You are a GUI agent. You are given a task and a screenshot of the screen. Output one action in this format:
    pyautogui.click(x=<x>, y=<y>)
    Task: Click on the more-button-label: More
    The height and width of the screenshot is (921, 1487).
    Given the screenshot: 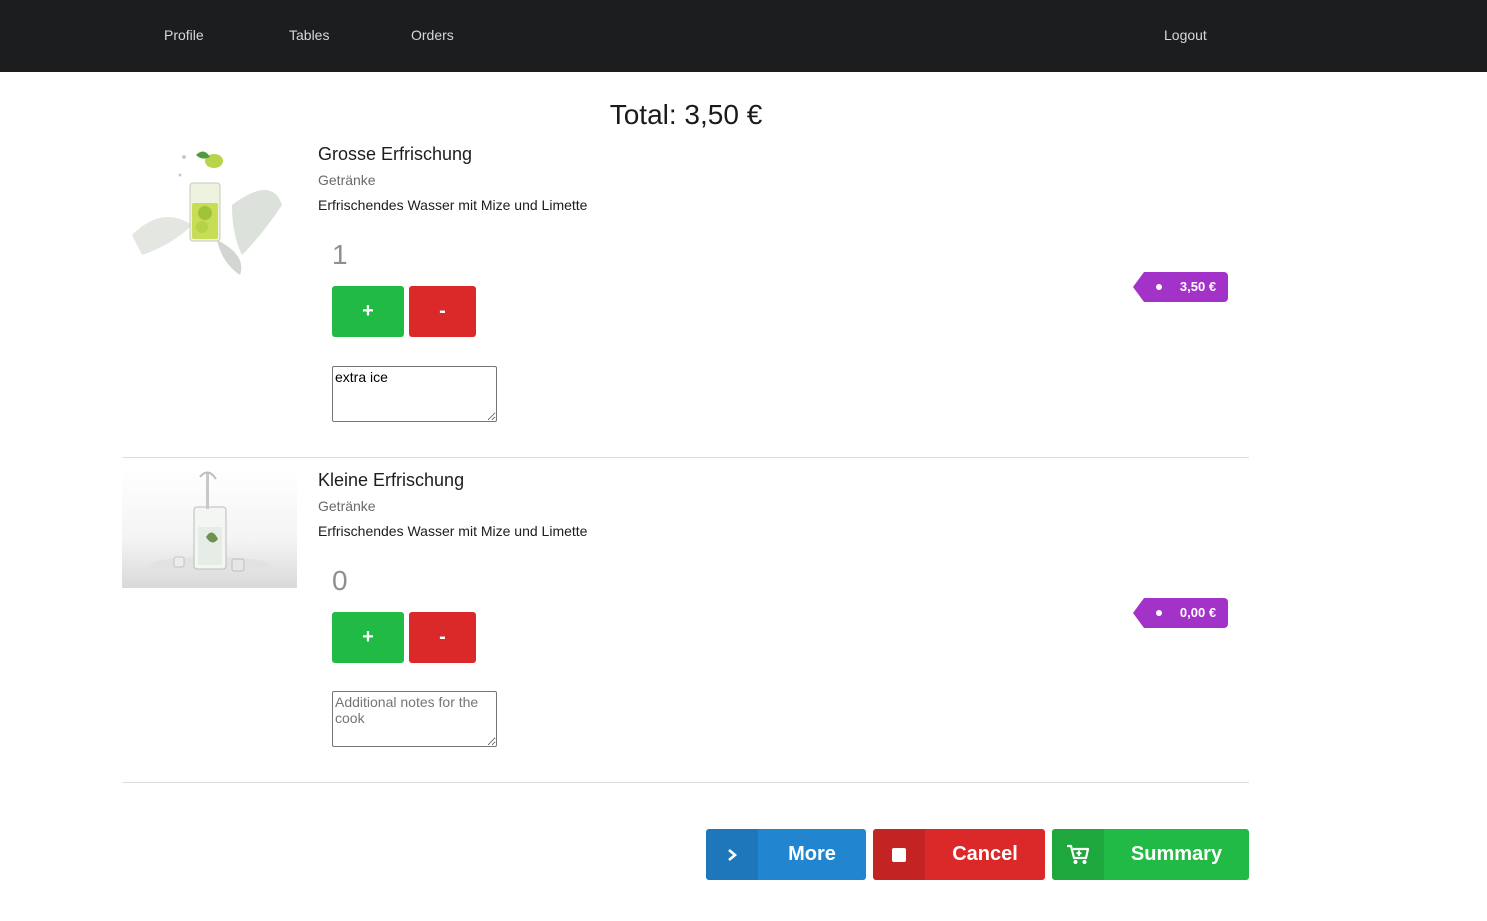 What is the action you would take?
    pyautogui.click(x=812, y=854)
    